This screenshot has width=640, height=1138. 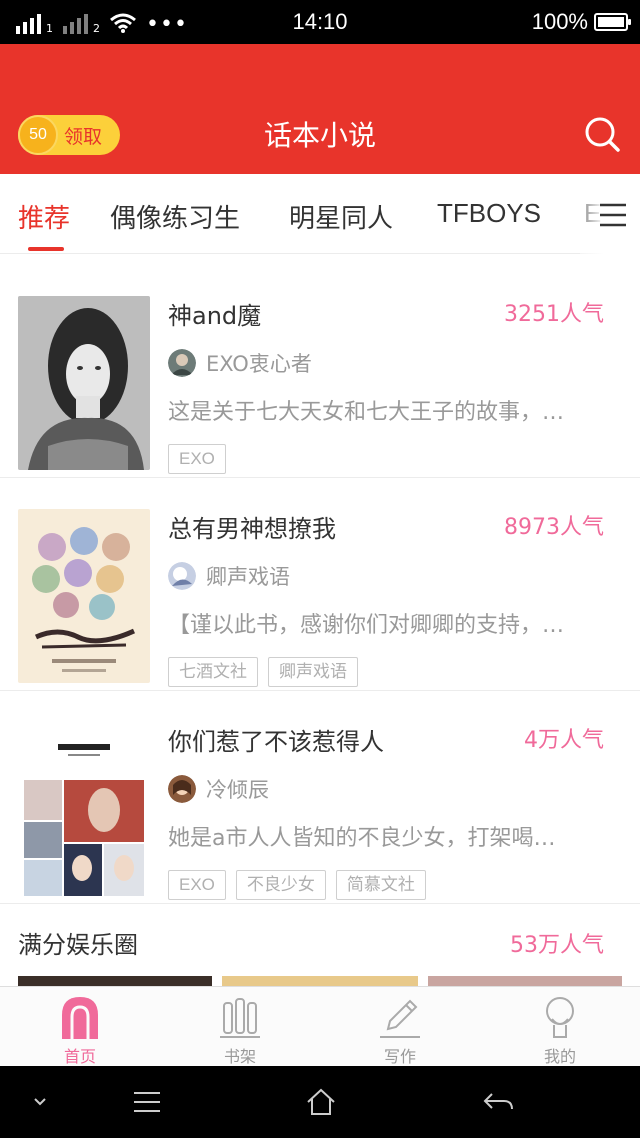 I want to click on book-tag: 简慕文社, so click(x=380, y=885).